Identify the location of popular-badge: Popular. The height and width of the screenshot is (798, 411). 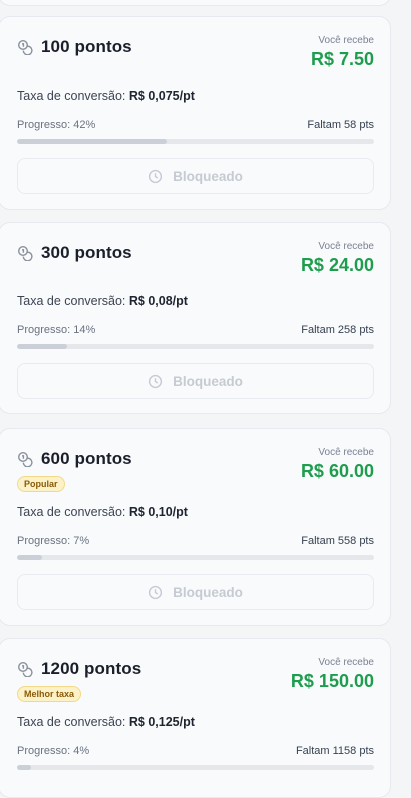
(41, 484).